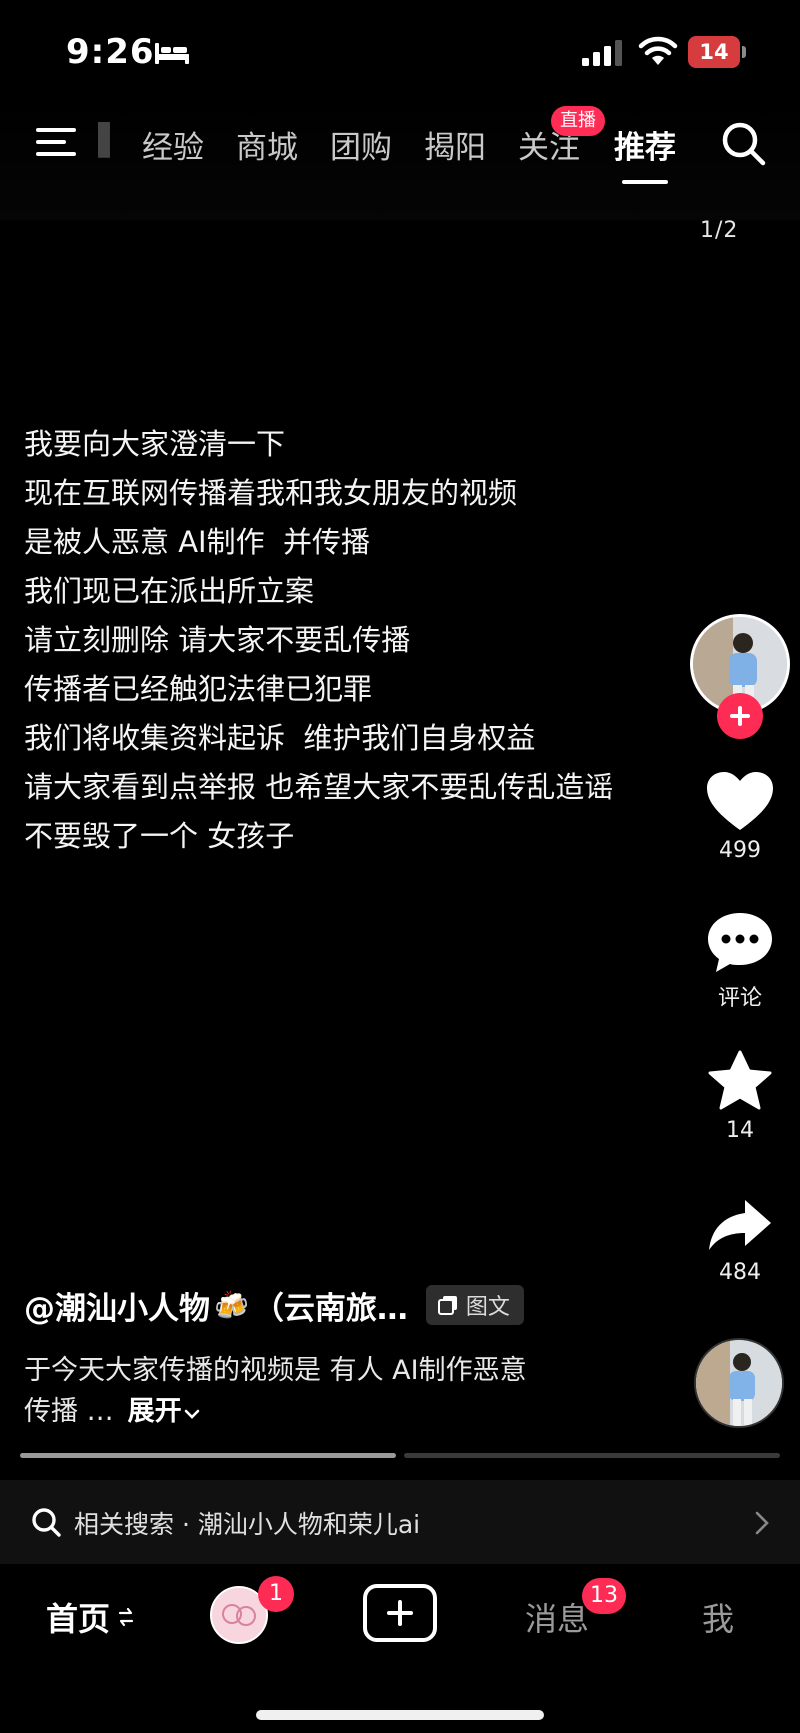  I want to click on author-line: @潮汕小人物 🍻 （云南旅… 图文, so click(274, 1305).